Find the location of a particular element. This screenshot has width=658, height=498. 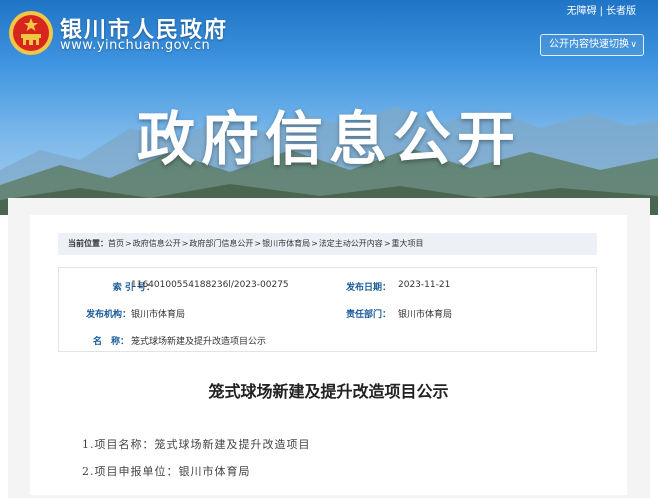

elder-mode-link: 长者版 is located at coordinates (621, 11).